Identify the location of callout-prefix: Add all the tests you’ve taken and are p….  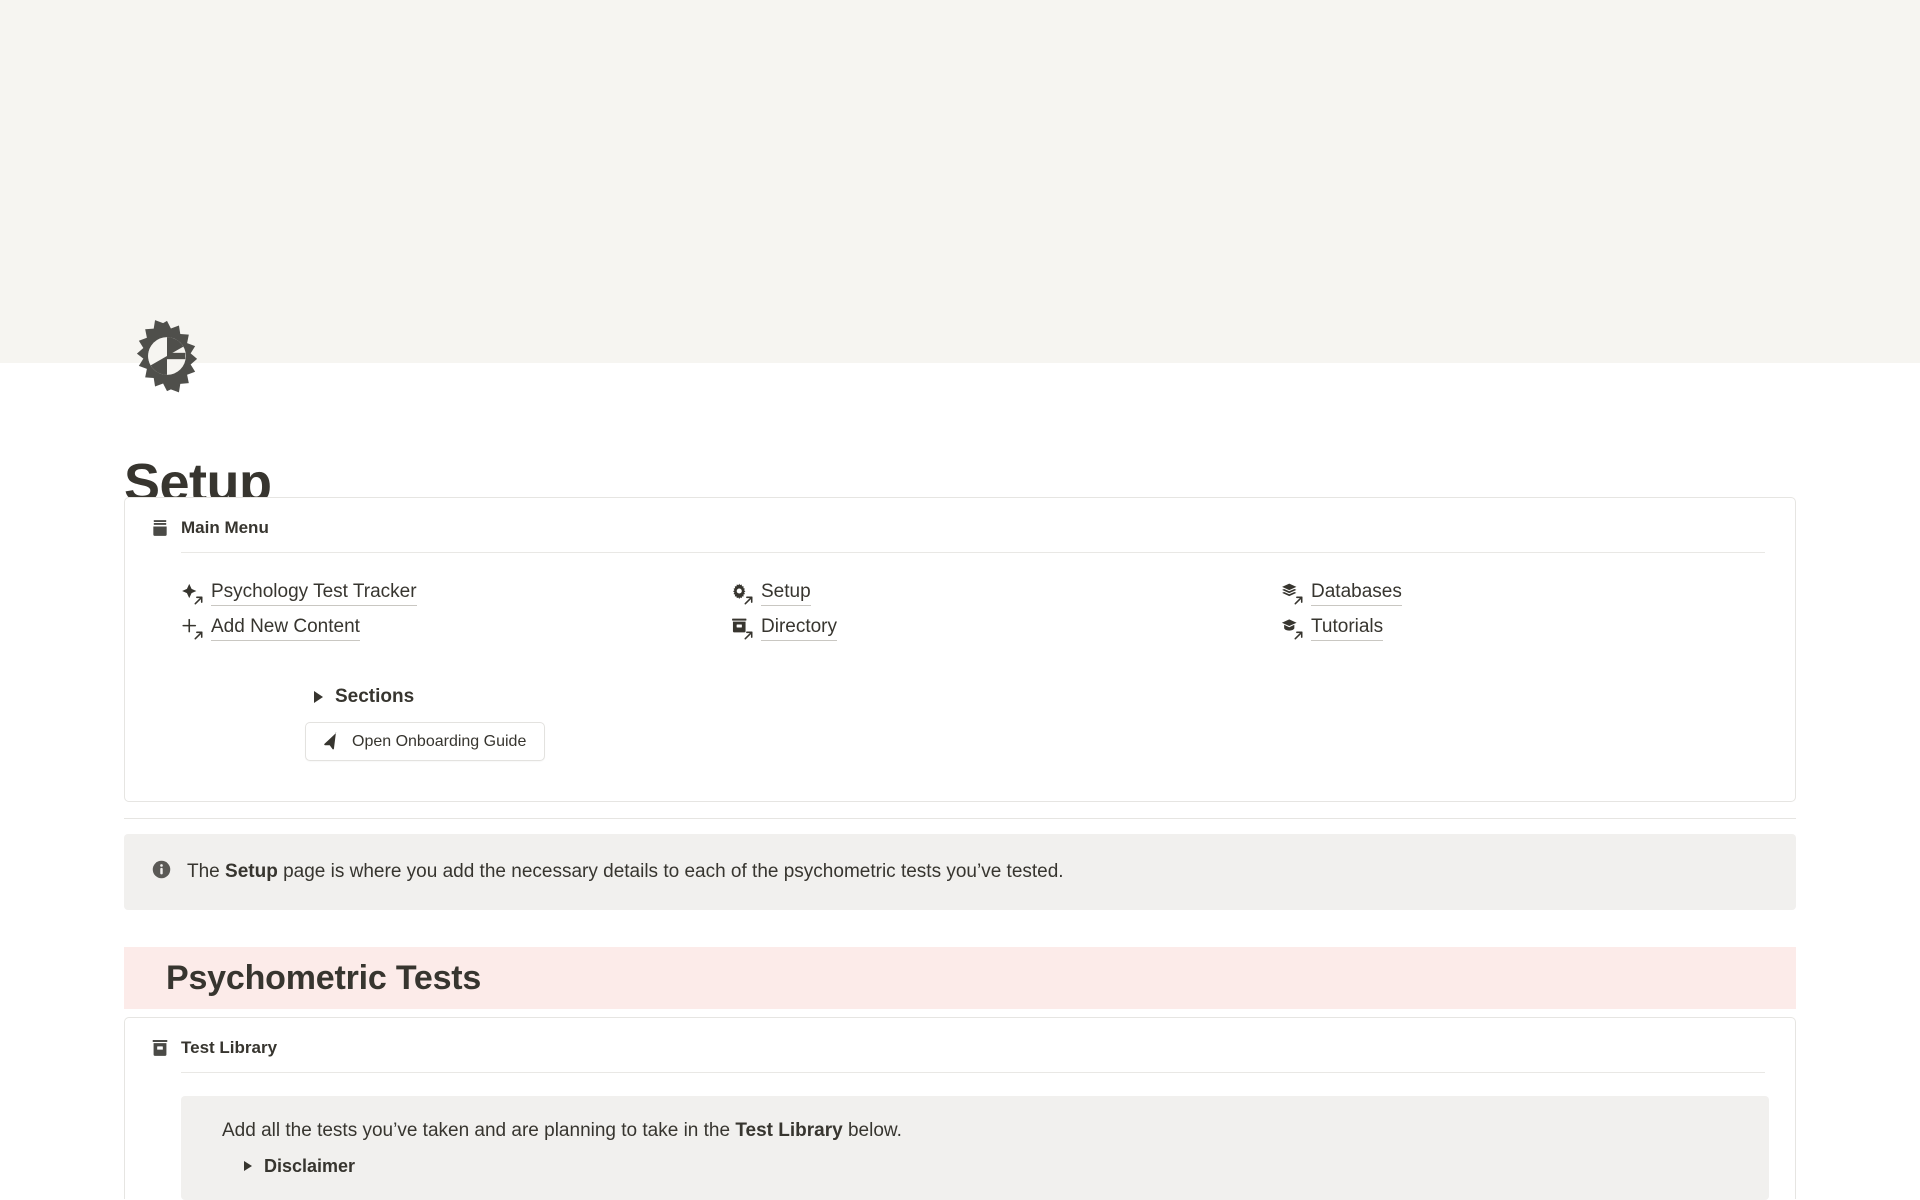
(479, 1130).